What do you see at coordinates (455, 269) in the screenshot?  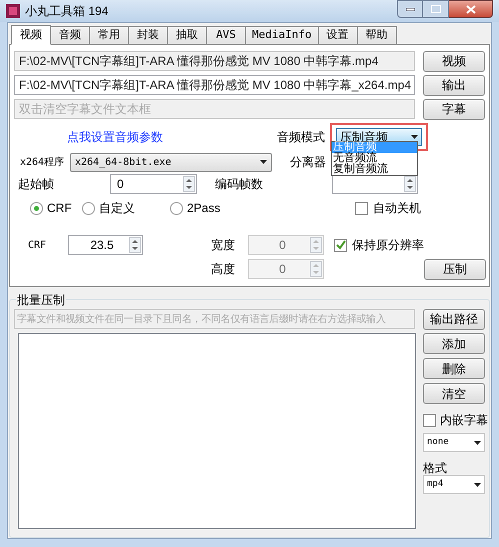 I see `button: 压制` at bounding box center [455, 269].